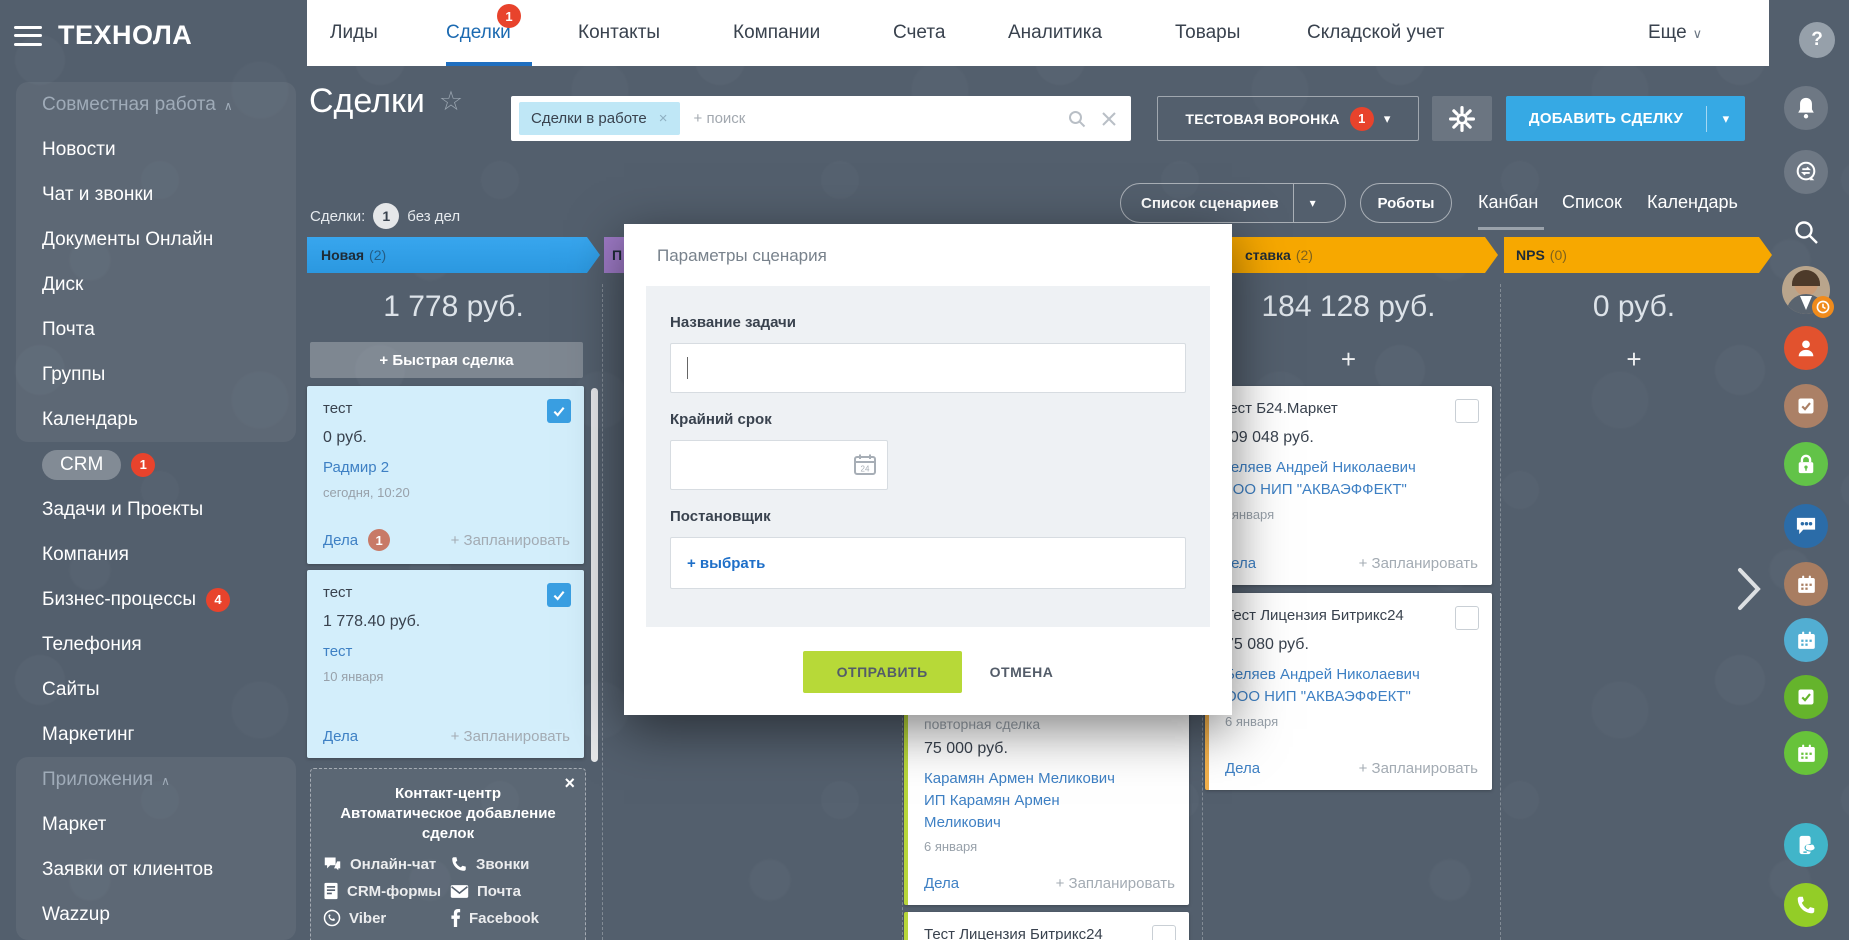 Image resolution: width=1849 pixels, height=940 pixels. I want to click on sidebar-item-calendar: Календарь, so click(153, 419).